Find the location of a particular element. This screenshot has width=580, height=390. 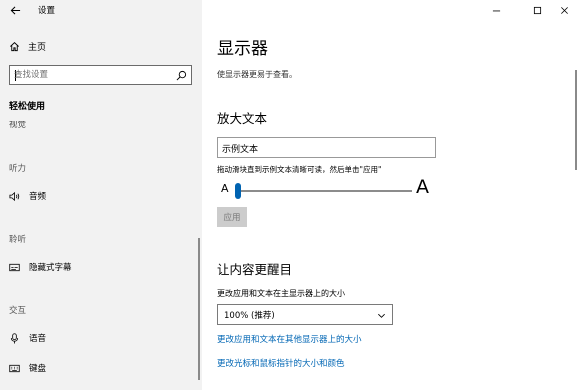

close-button is located at coordinates (564, 10).